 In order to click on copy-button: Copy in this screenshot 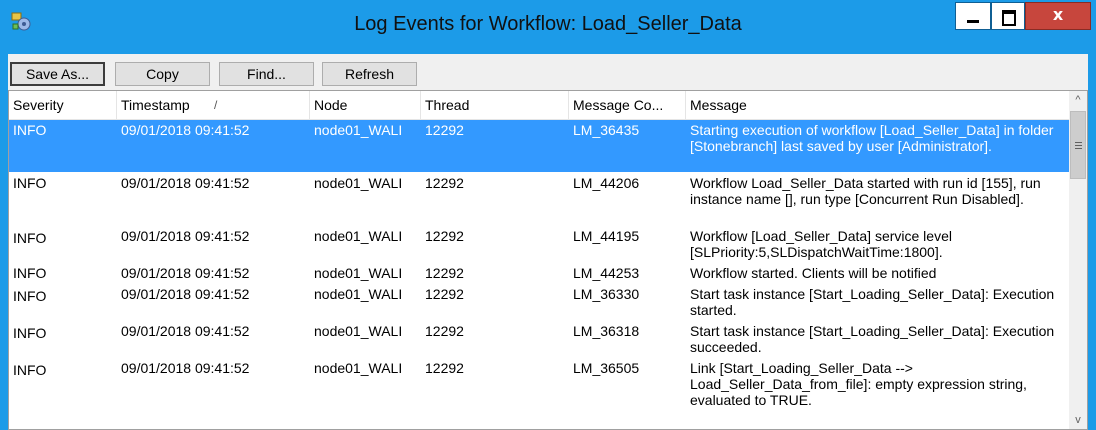, I will do `click(162, 74)`.